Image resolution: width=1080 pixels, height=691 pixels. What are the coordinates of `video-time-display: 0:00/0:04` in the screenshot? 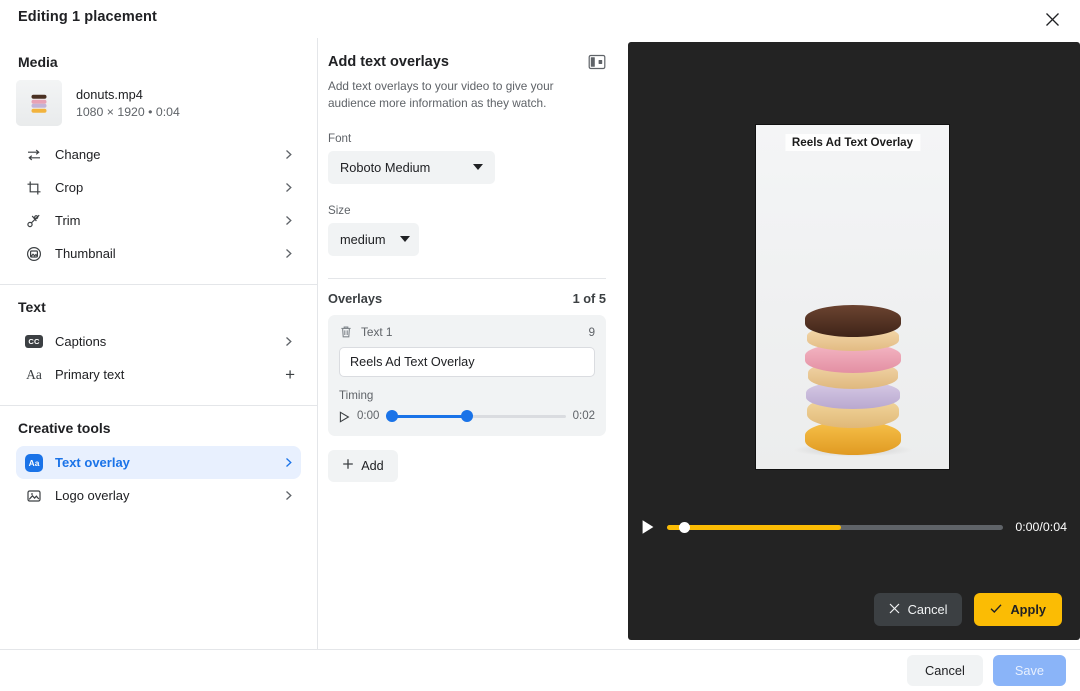 It's located at (1041, 527).